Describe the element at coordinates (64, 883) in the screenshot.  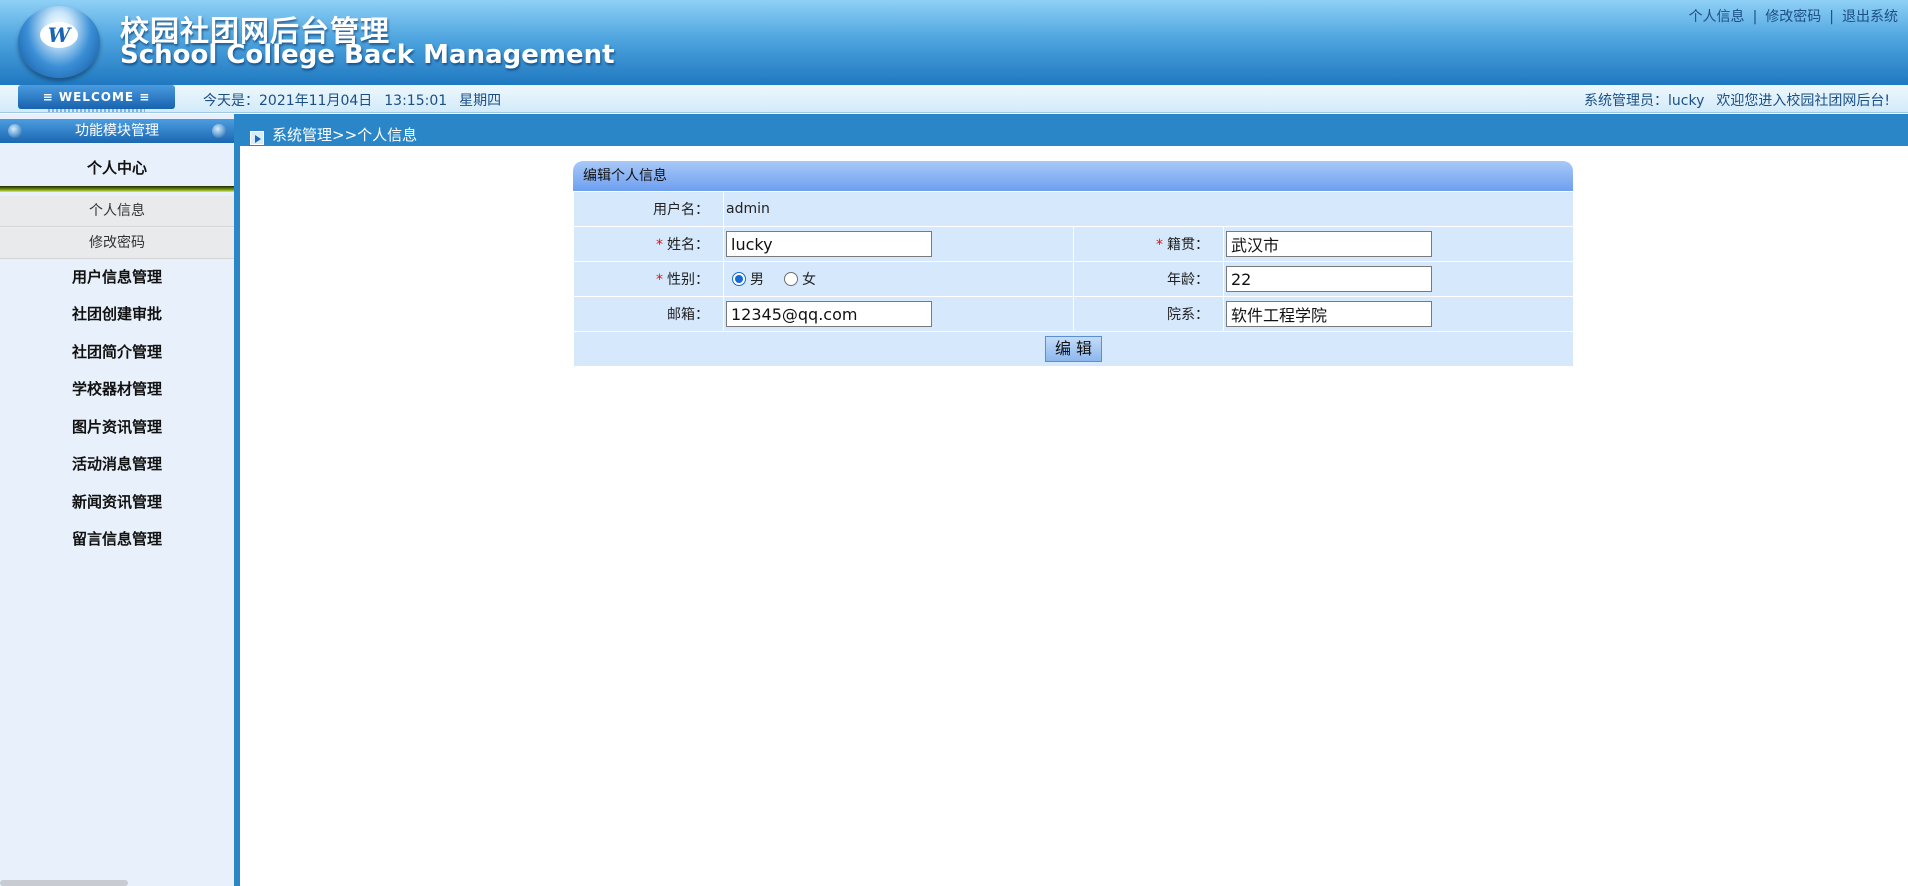
I see `sidebar-scrollbar` at that location.